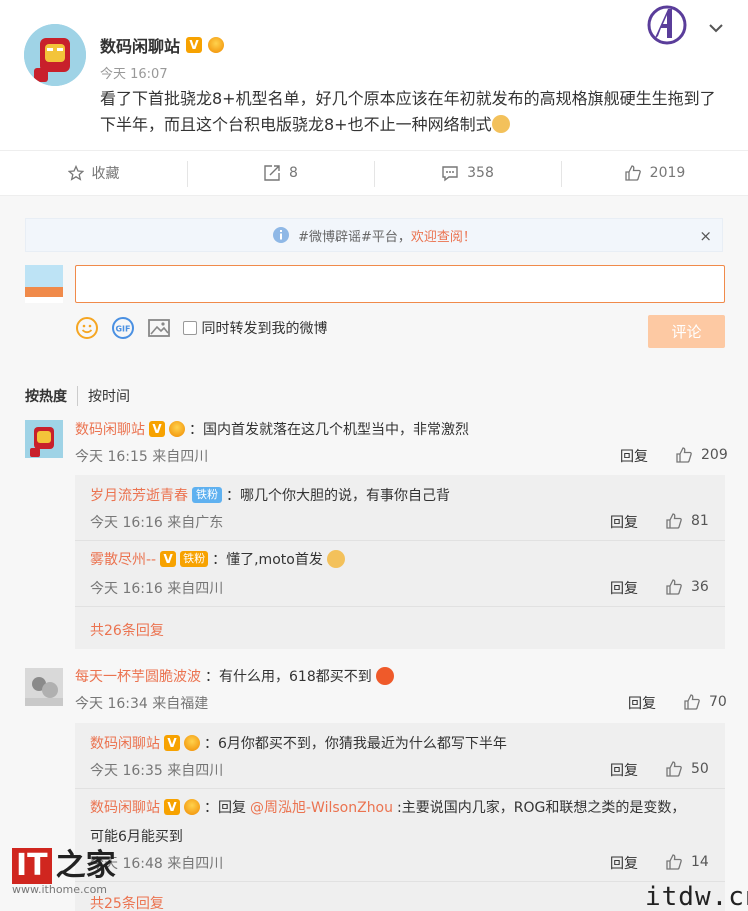 The image size is (748, 911). I want to click on comment-count: 358, so click(480, 173).